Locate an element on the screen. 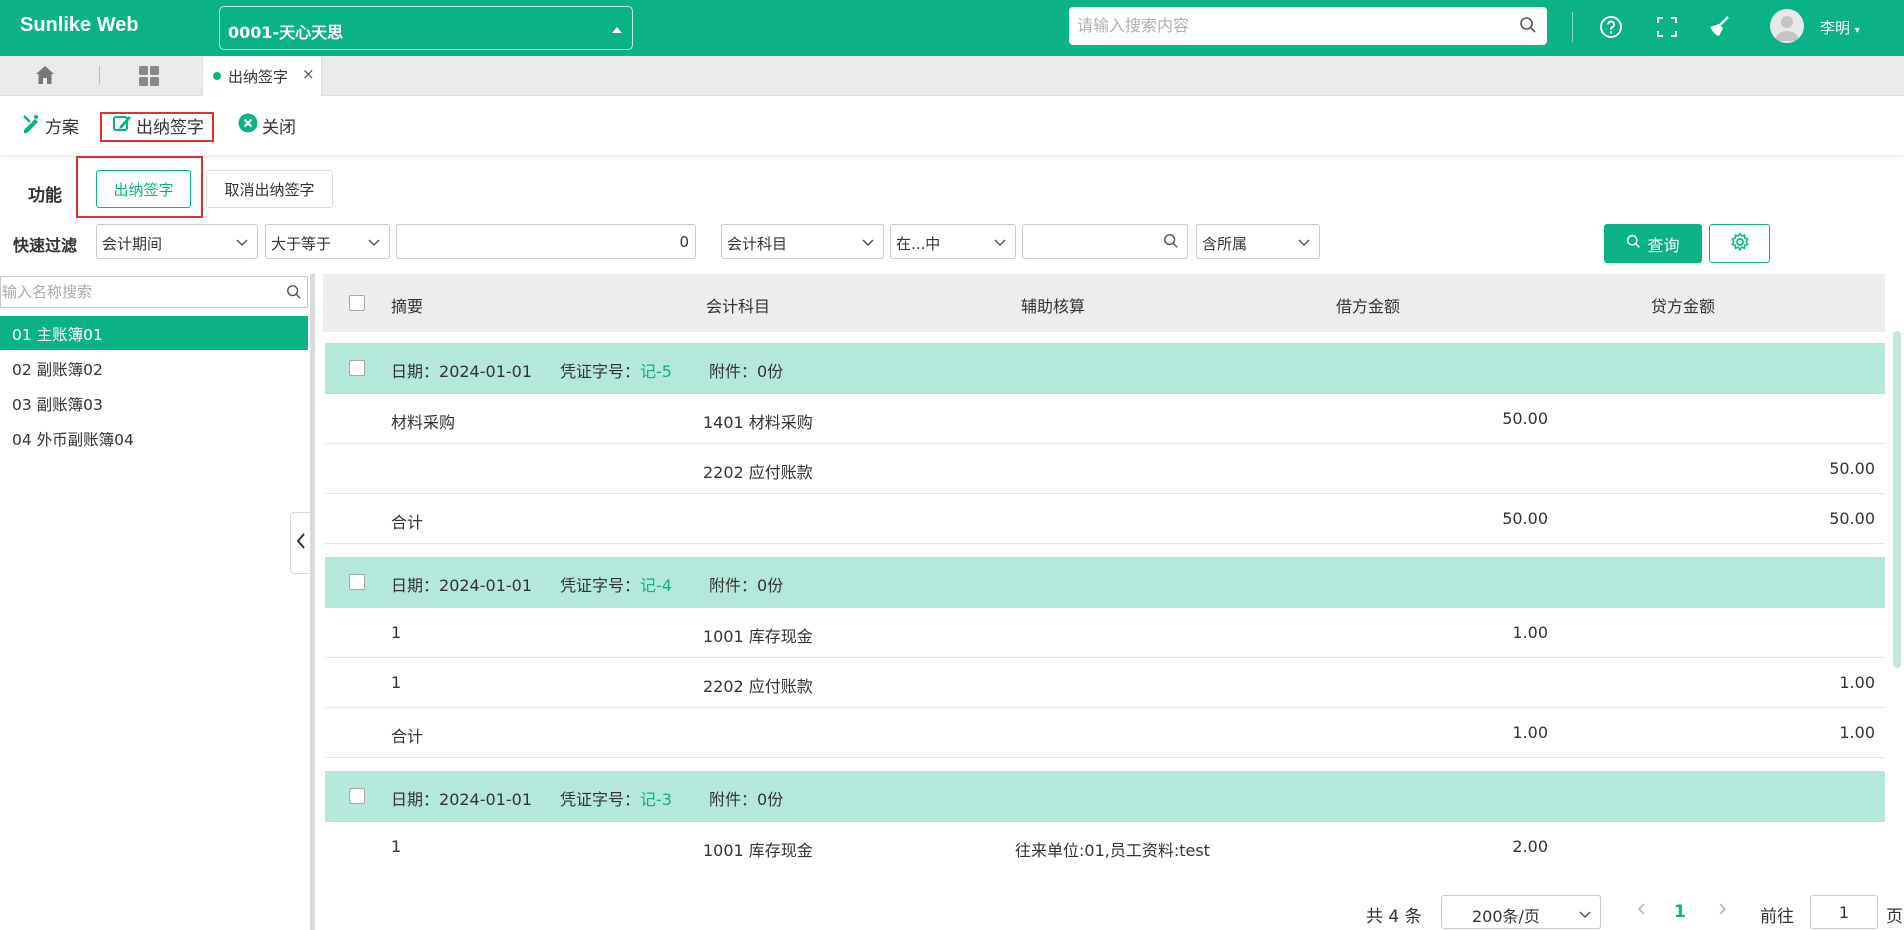 This screenshot has height=930, width=1904. close-label: 关闭 is located at coordinates (279, 128).